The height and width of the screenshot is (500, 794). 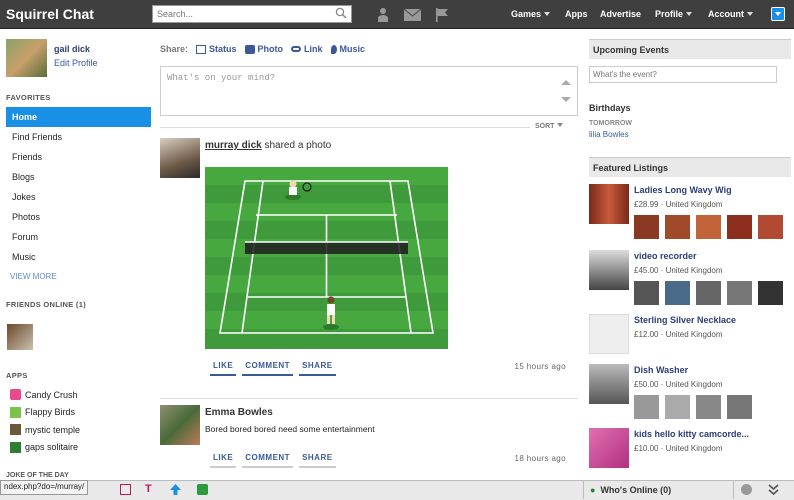 What do you see at coordinates (685, 320) in the screenshot?
I see `listing-title: Sterling Silver Necklace` at bounding box center [685, 320].